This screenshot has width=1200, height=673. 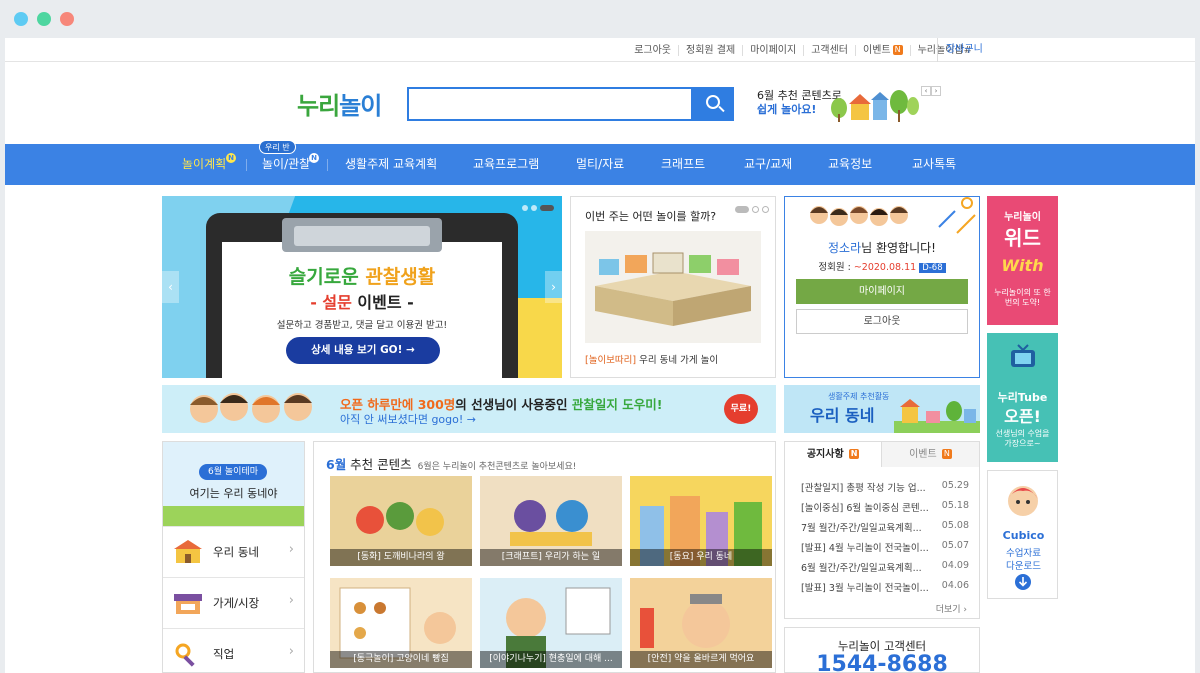 What do you see at coordinates (363, 350) in the screenshot?
I see `banner-detail-button: 상세 내용 보기 GO! →` at bounding box center [363, 350].